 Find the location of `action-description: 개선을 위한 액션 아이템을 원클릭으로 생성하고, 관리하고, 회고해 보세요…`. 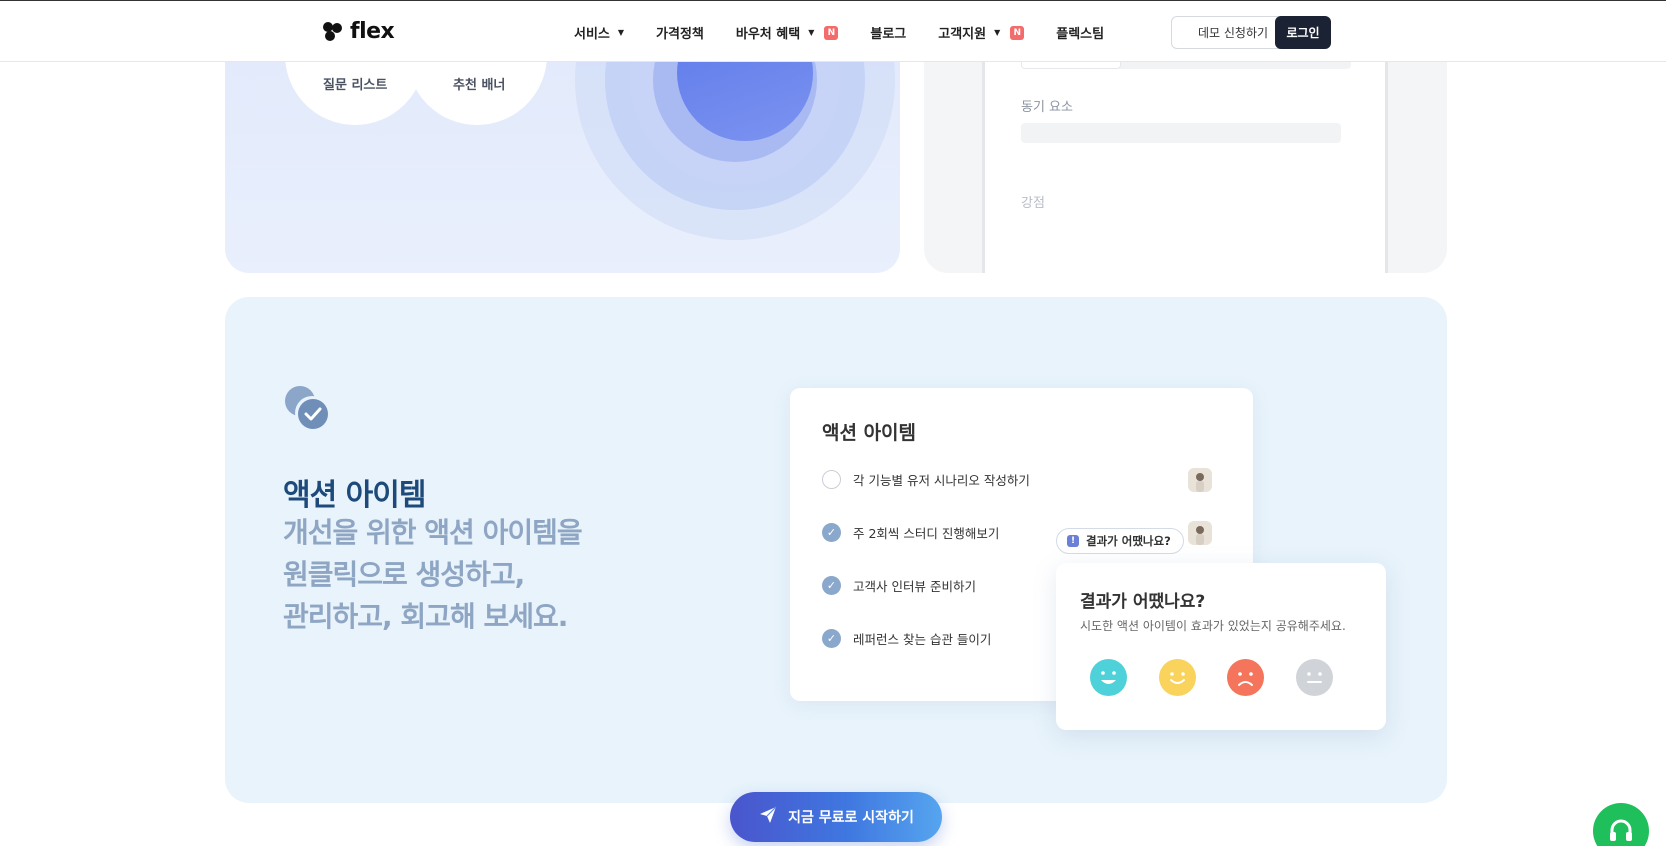

action-description: 개선을 위한 액션 아이템을 원클릭으로 생성하고, 관리하고, 회고해 보세요… is located at coordinates (433, 575).